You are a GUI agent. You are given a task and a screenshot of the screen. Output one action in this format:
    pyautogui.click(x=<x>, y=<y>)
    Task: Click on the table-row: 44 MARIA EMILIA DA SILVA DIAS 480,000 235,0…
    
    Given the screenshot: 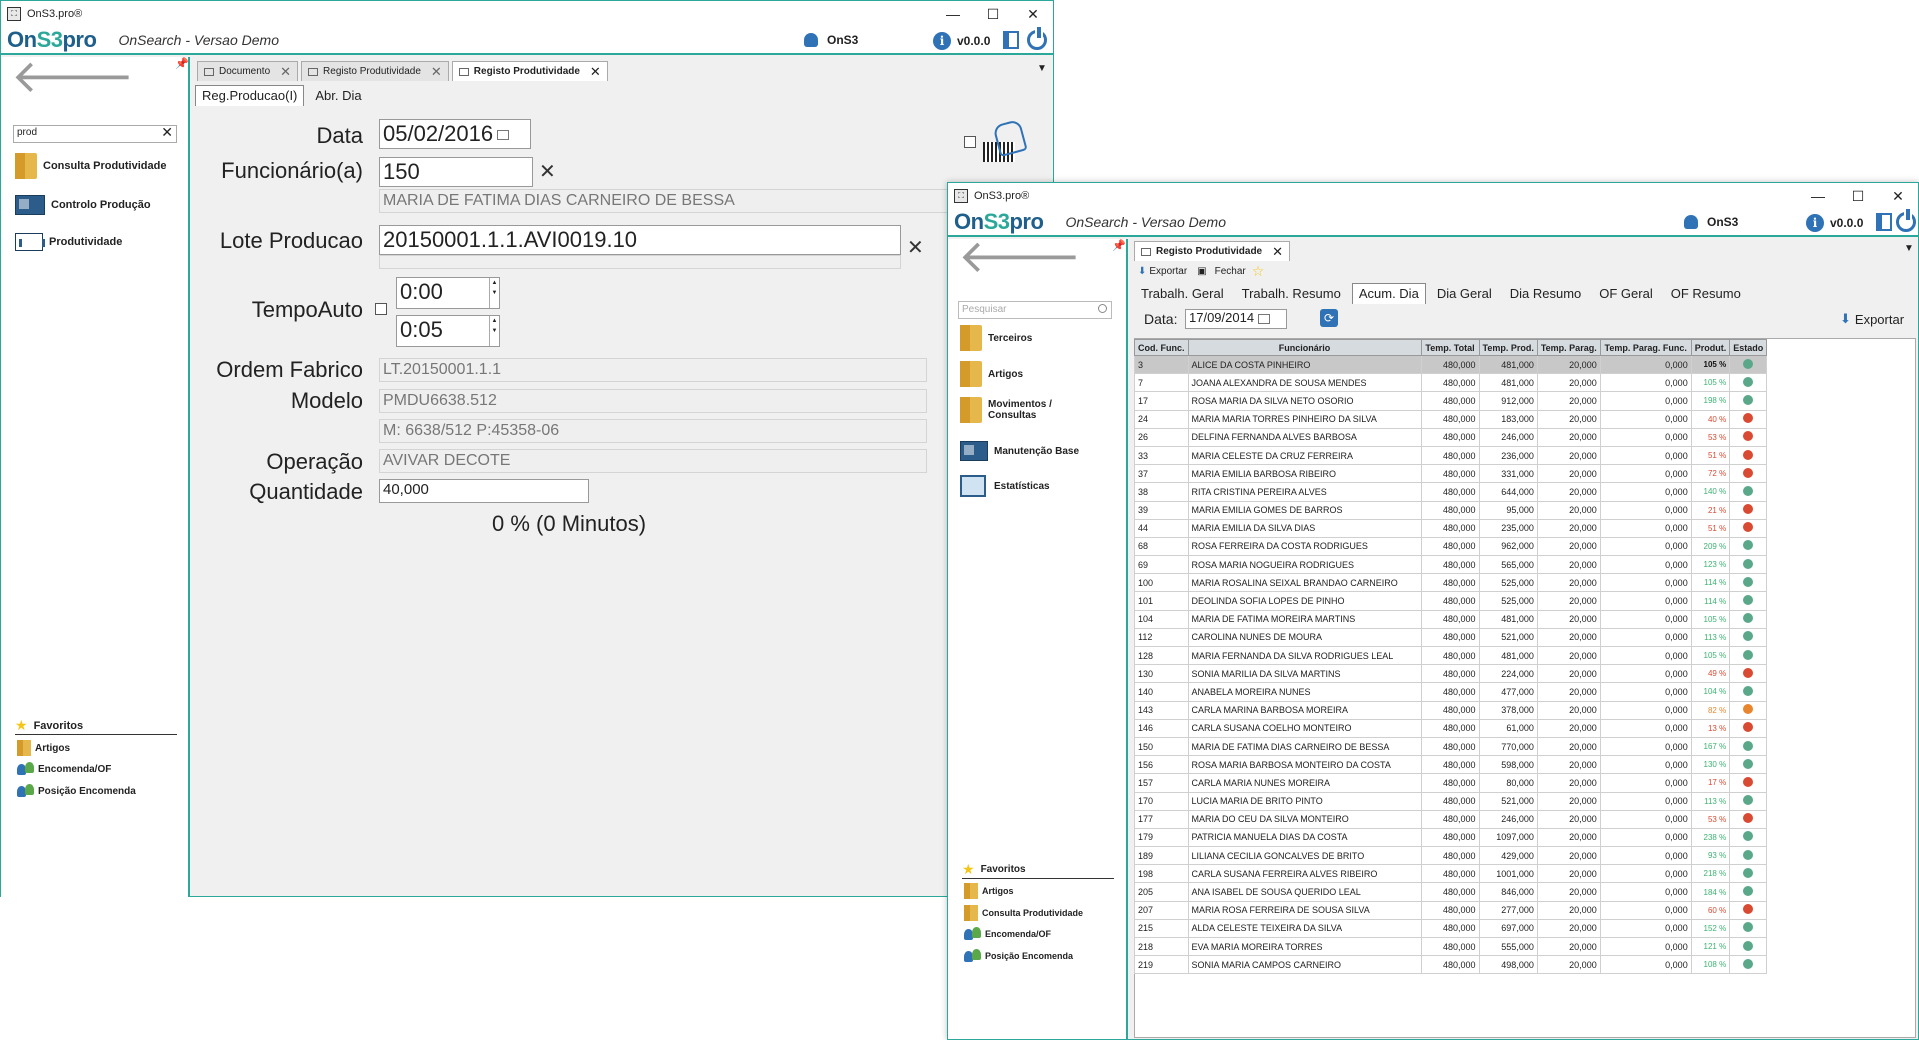 What is the action you would take?
    pyautogui.click(x=1451, y=528)
    